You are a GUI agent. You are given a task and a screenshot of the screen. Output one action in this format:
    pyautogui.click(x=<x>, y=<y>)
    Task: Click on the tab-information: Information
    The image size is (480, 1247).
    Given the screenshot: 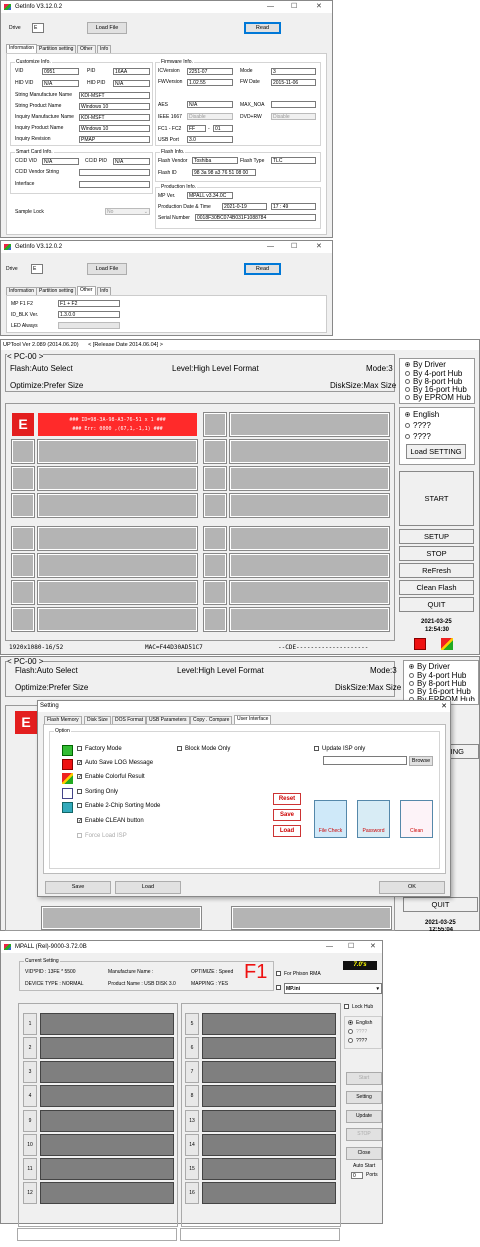 What is the action you would take?
    pyautogui.click(x=22, y=48)
    